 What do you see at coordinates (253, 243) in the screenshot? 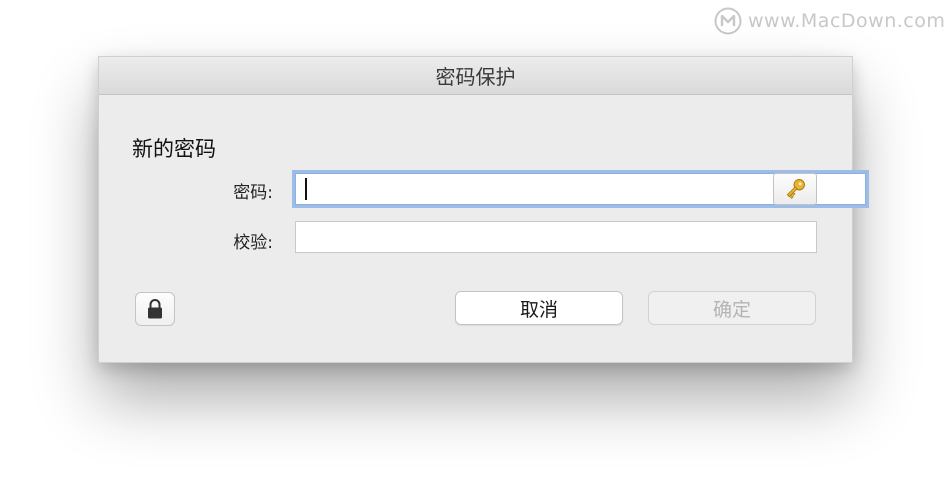
I see `verify-label: 校验:` at bounding box center [253, 243].